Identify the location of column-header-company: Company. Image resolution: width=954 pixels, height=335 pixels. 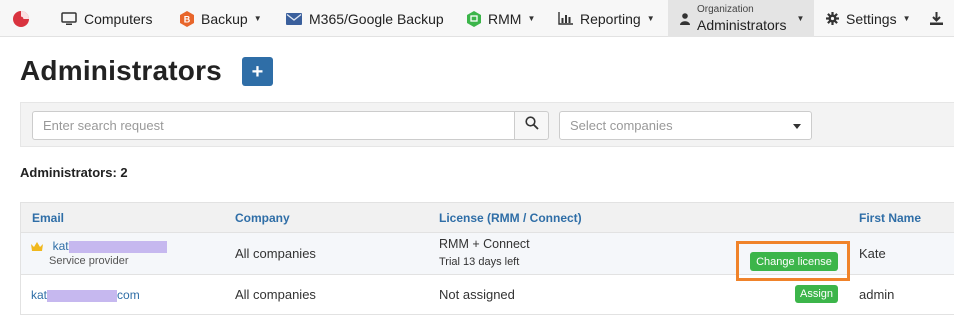
(262, 218).